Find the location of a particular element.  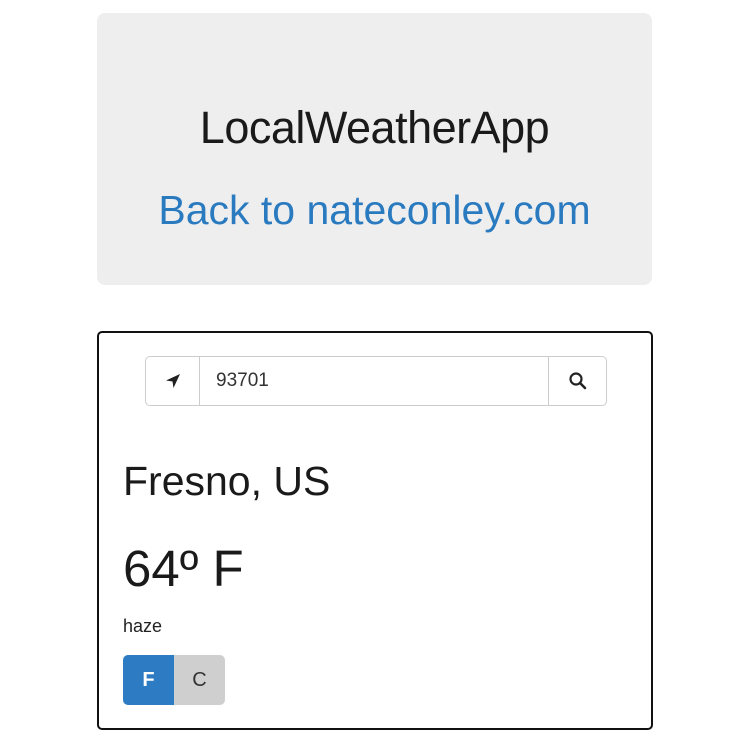

location-arrow-icon is located at coordinates (172, 381).